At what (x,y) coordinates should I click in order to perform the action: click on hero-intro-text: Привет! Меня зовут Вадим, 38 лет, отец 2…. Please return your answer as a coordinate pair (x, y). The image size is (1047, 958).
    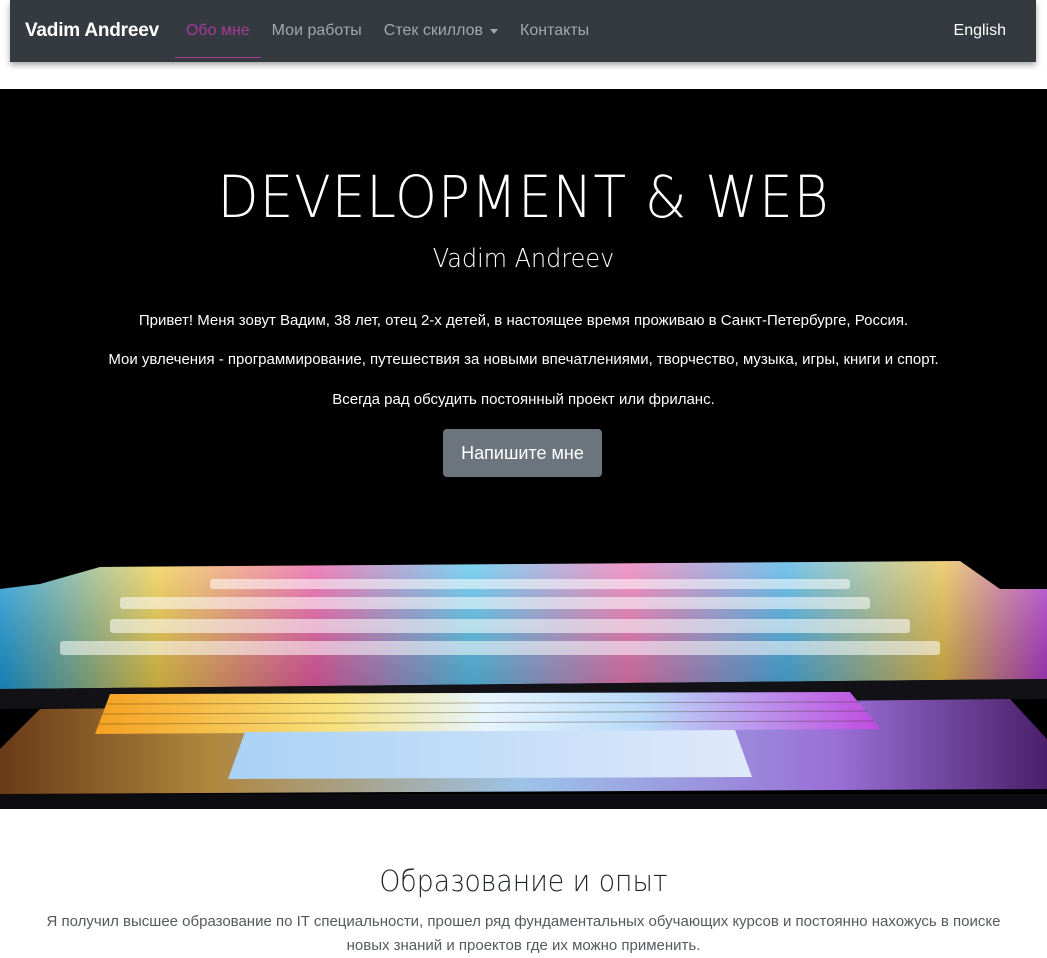
    Looking at the image, I should click on (523, 320).